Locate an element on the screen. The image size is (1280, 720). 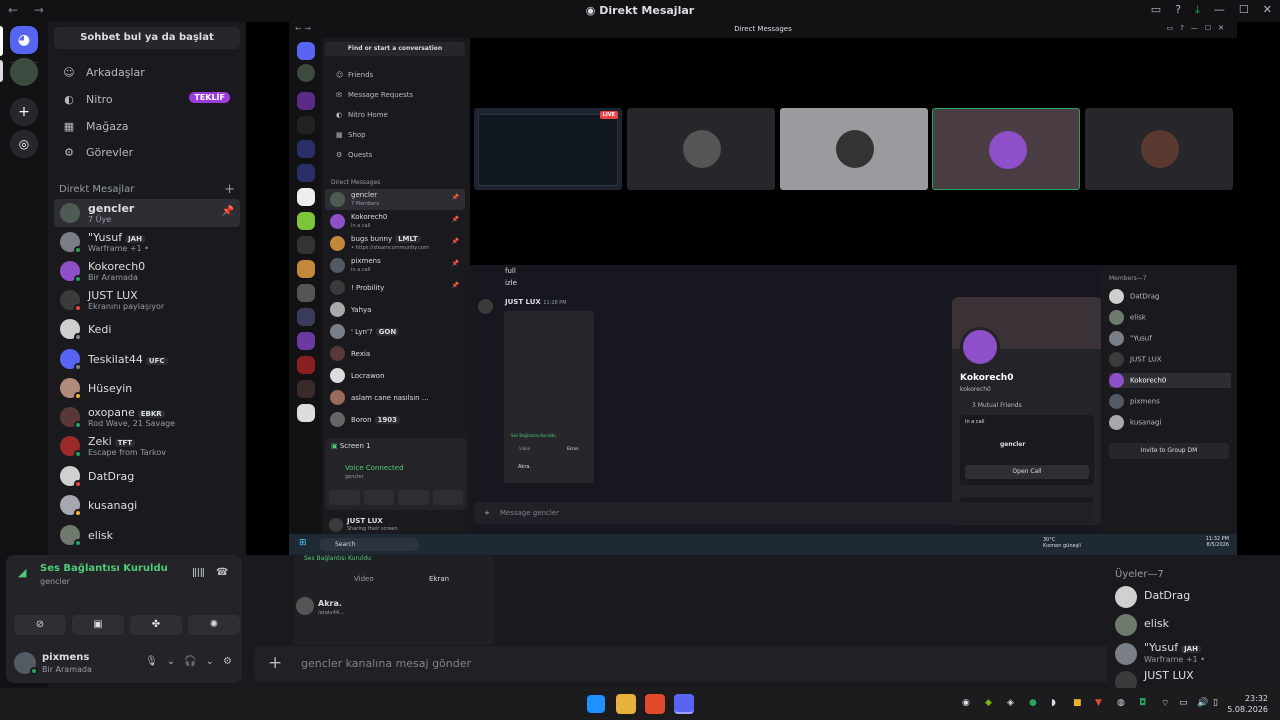
discord-home-icon: ◕ is located at coordinates (24, 40).